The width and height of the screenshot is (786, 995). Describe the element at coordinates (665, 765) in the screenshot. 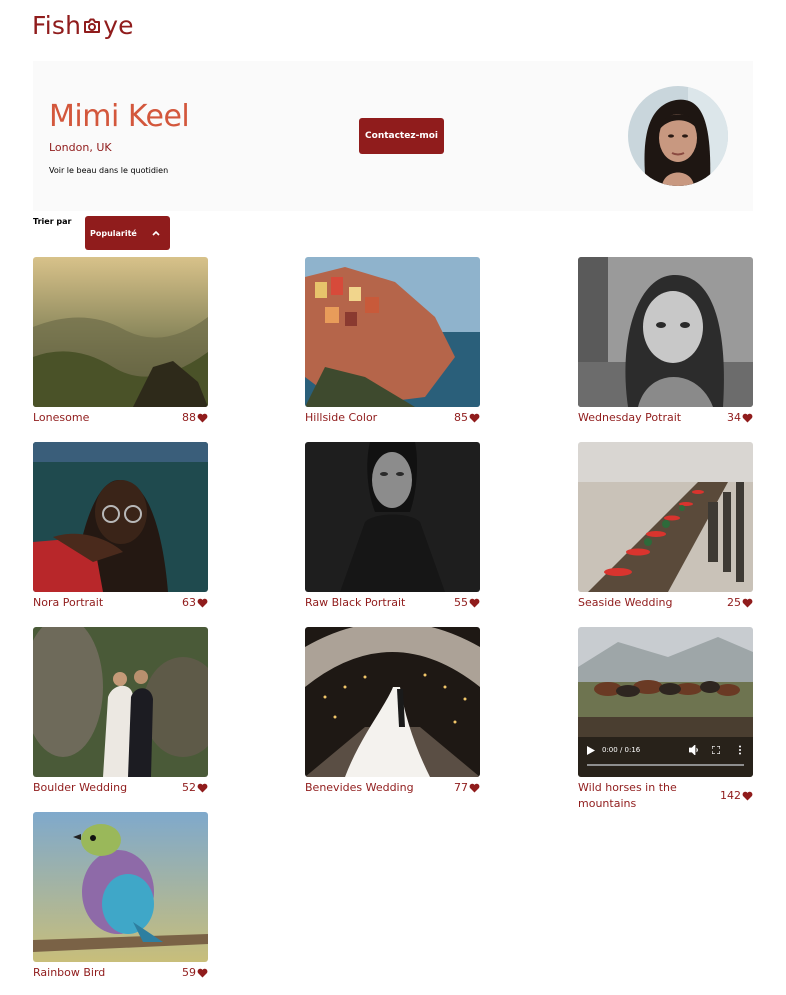

I see `video-progress-bar` at that location.